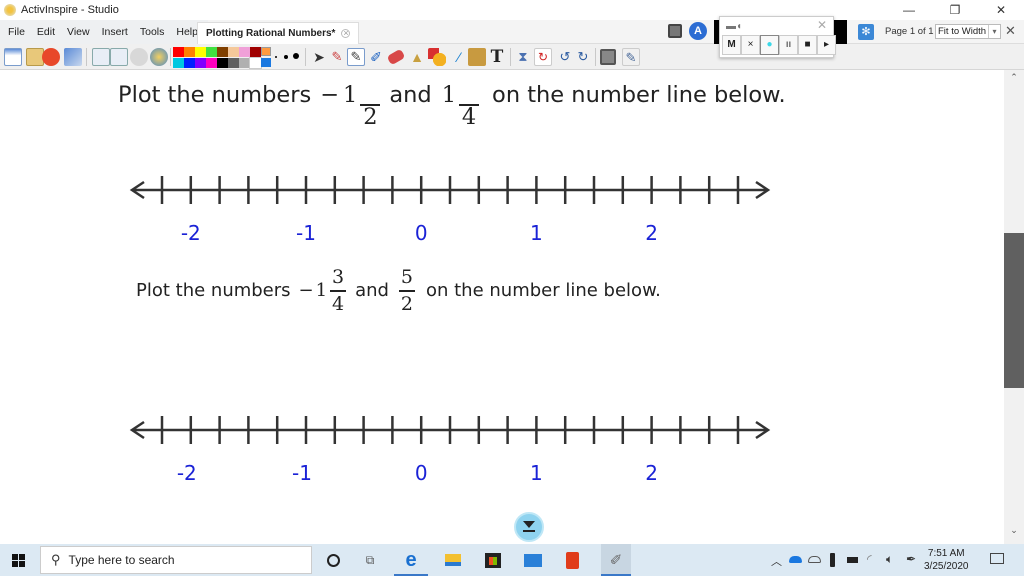 The height and width of the screenshot is (576, 1024). Describe the element at coordinates (866, 32) in the screenshot. I see `snowflake-icon: ✻` at that location.